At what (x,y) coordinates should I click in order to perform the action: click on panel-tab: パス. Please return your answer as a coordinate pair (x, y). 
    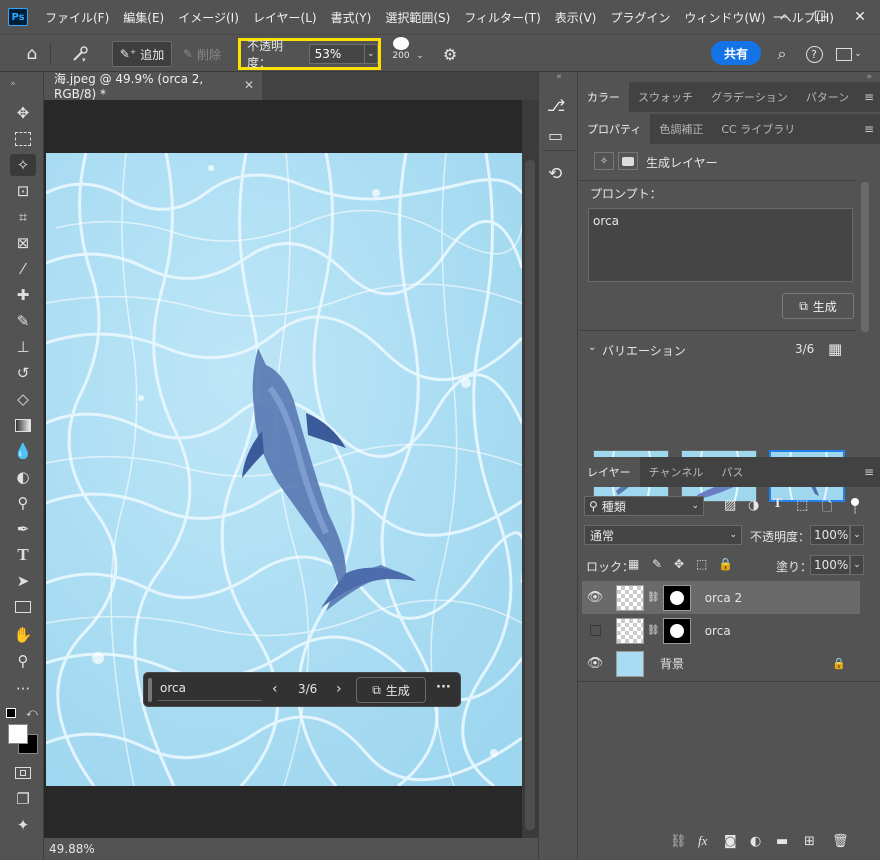
    Looking at the image, I should click on (732, 472).